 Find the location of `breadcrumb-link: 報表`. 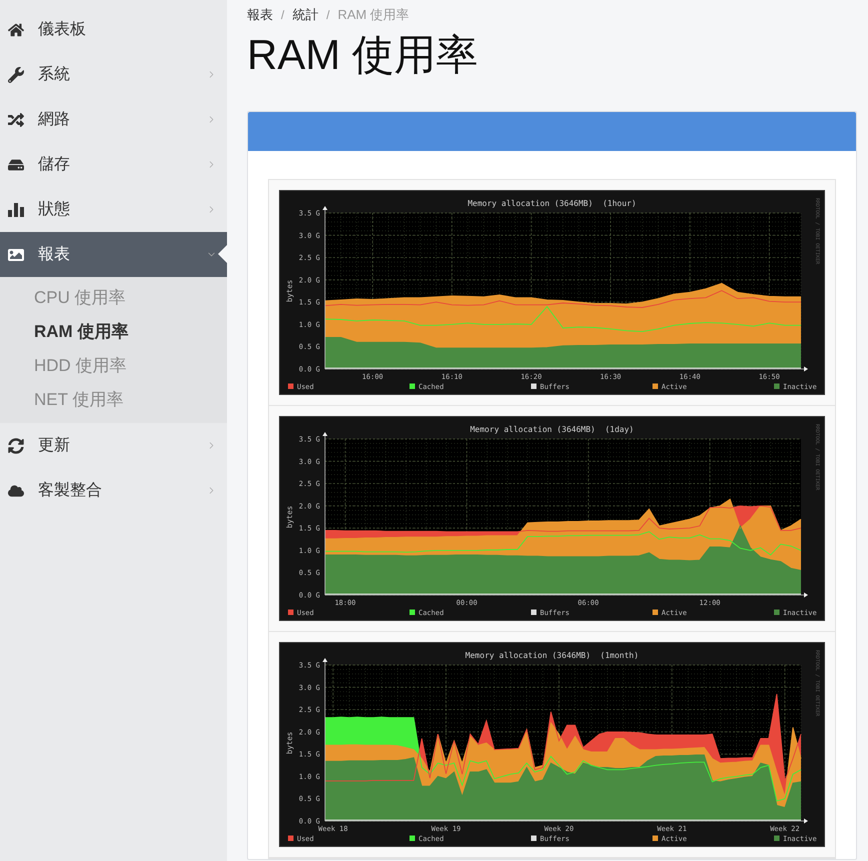

breadcrumb-link: 報表 is located at coordinates (260, 14).